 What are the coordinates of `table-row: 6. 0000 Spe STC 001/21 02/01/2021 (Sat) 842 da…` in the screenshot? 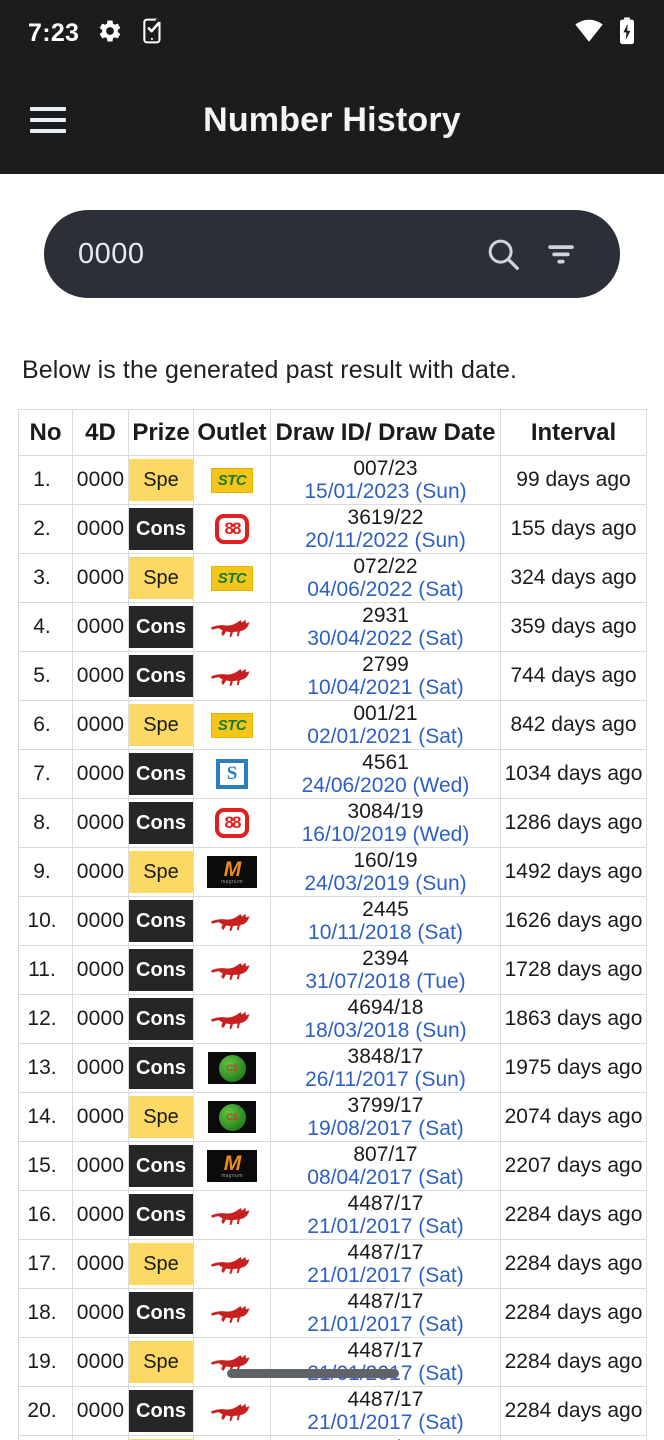 It's located at (332, 725).